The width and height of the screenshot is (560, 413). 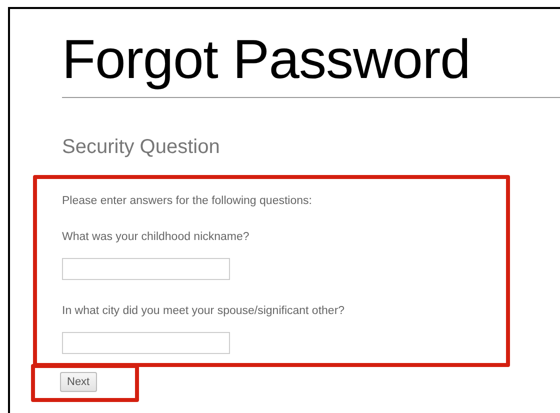 What do you see at coordinates (204, 311) in the screenshot?
I see `question-label: In what city did you meet your spouse/significant other?` at bounding box center [204, 311].